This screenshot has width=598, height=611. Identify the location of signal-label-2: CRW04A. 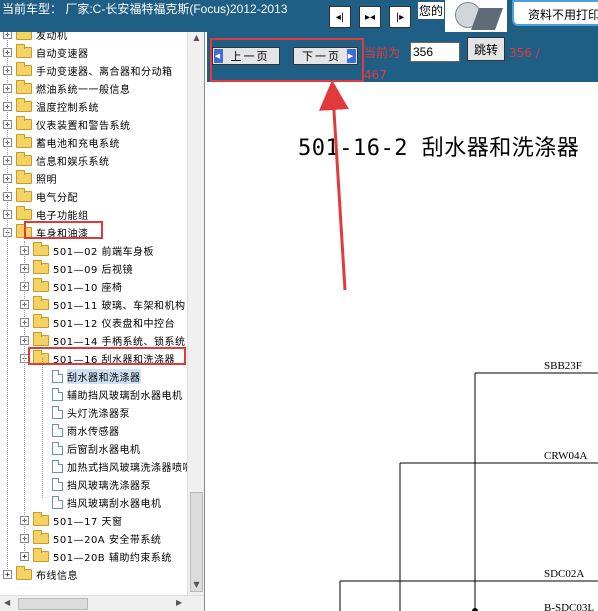
(566, 456).